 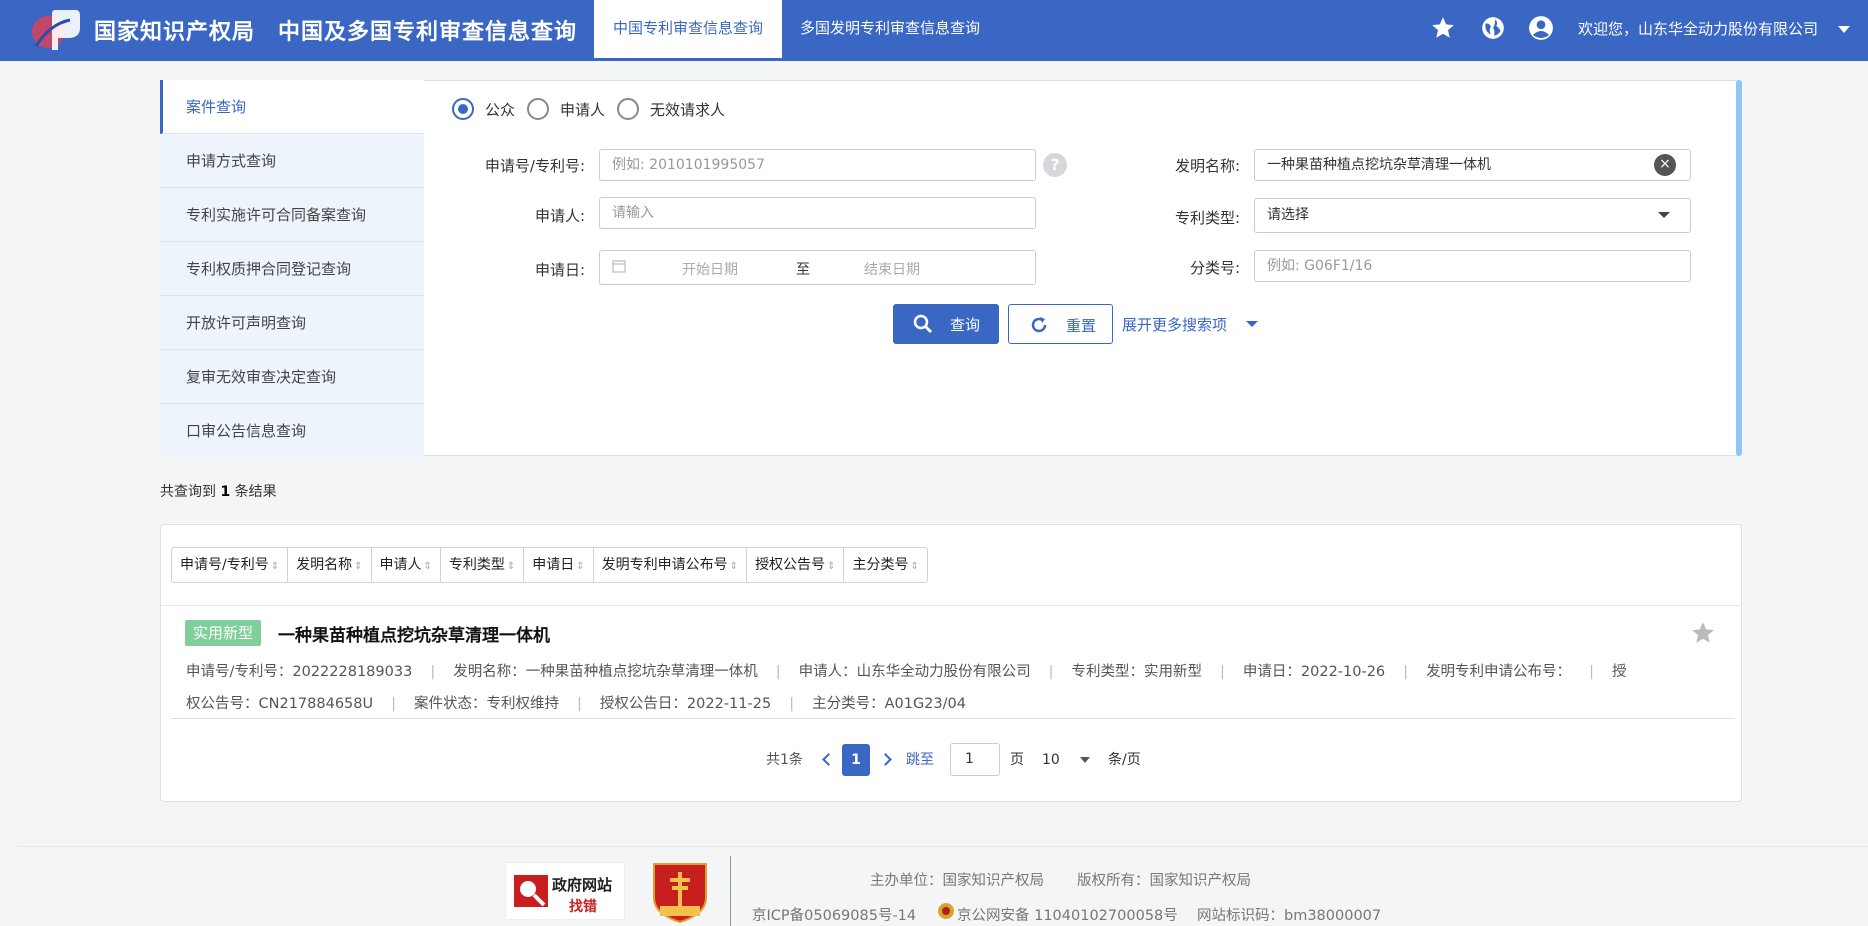 I want to click on footer-icp: 京ICP备05069085号-14, so click(x=834, y=914).